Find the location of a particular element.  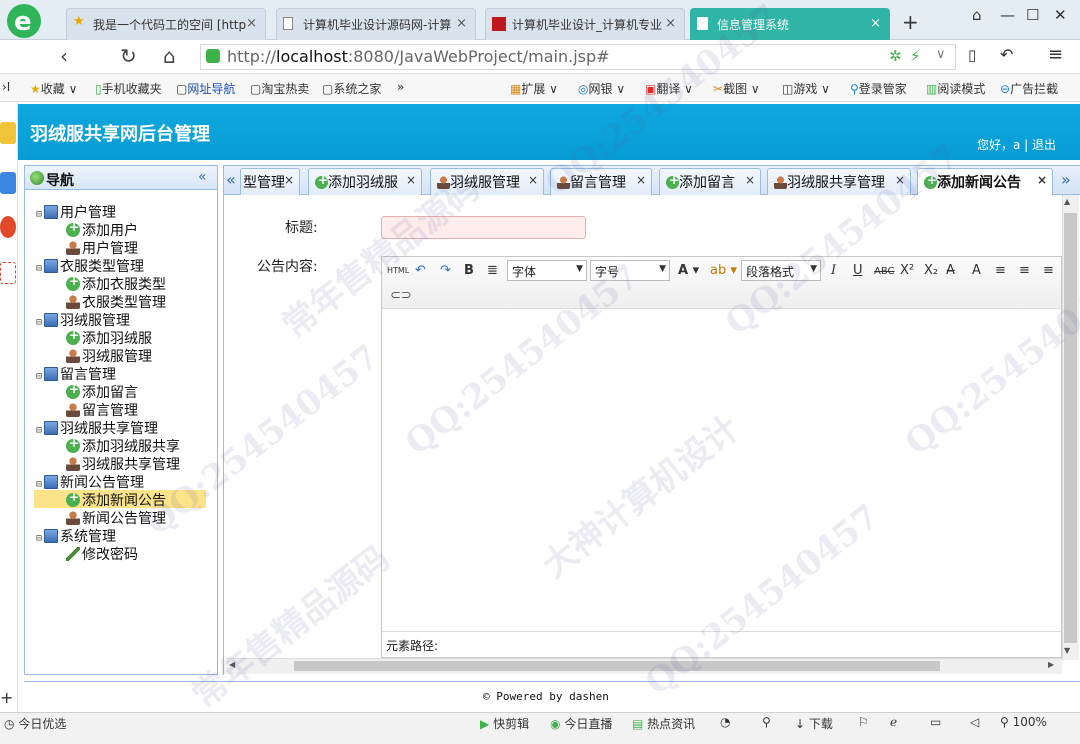

nav-item: 羽绒服共享管理 is located at coordinates (123, 464).